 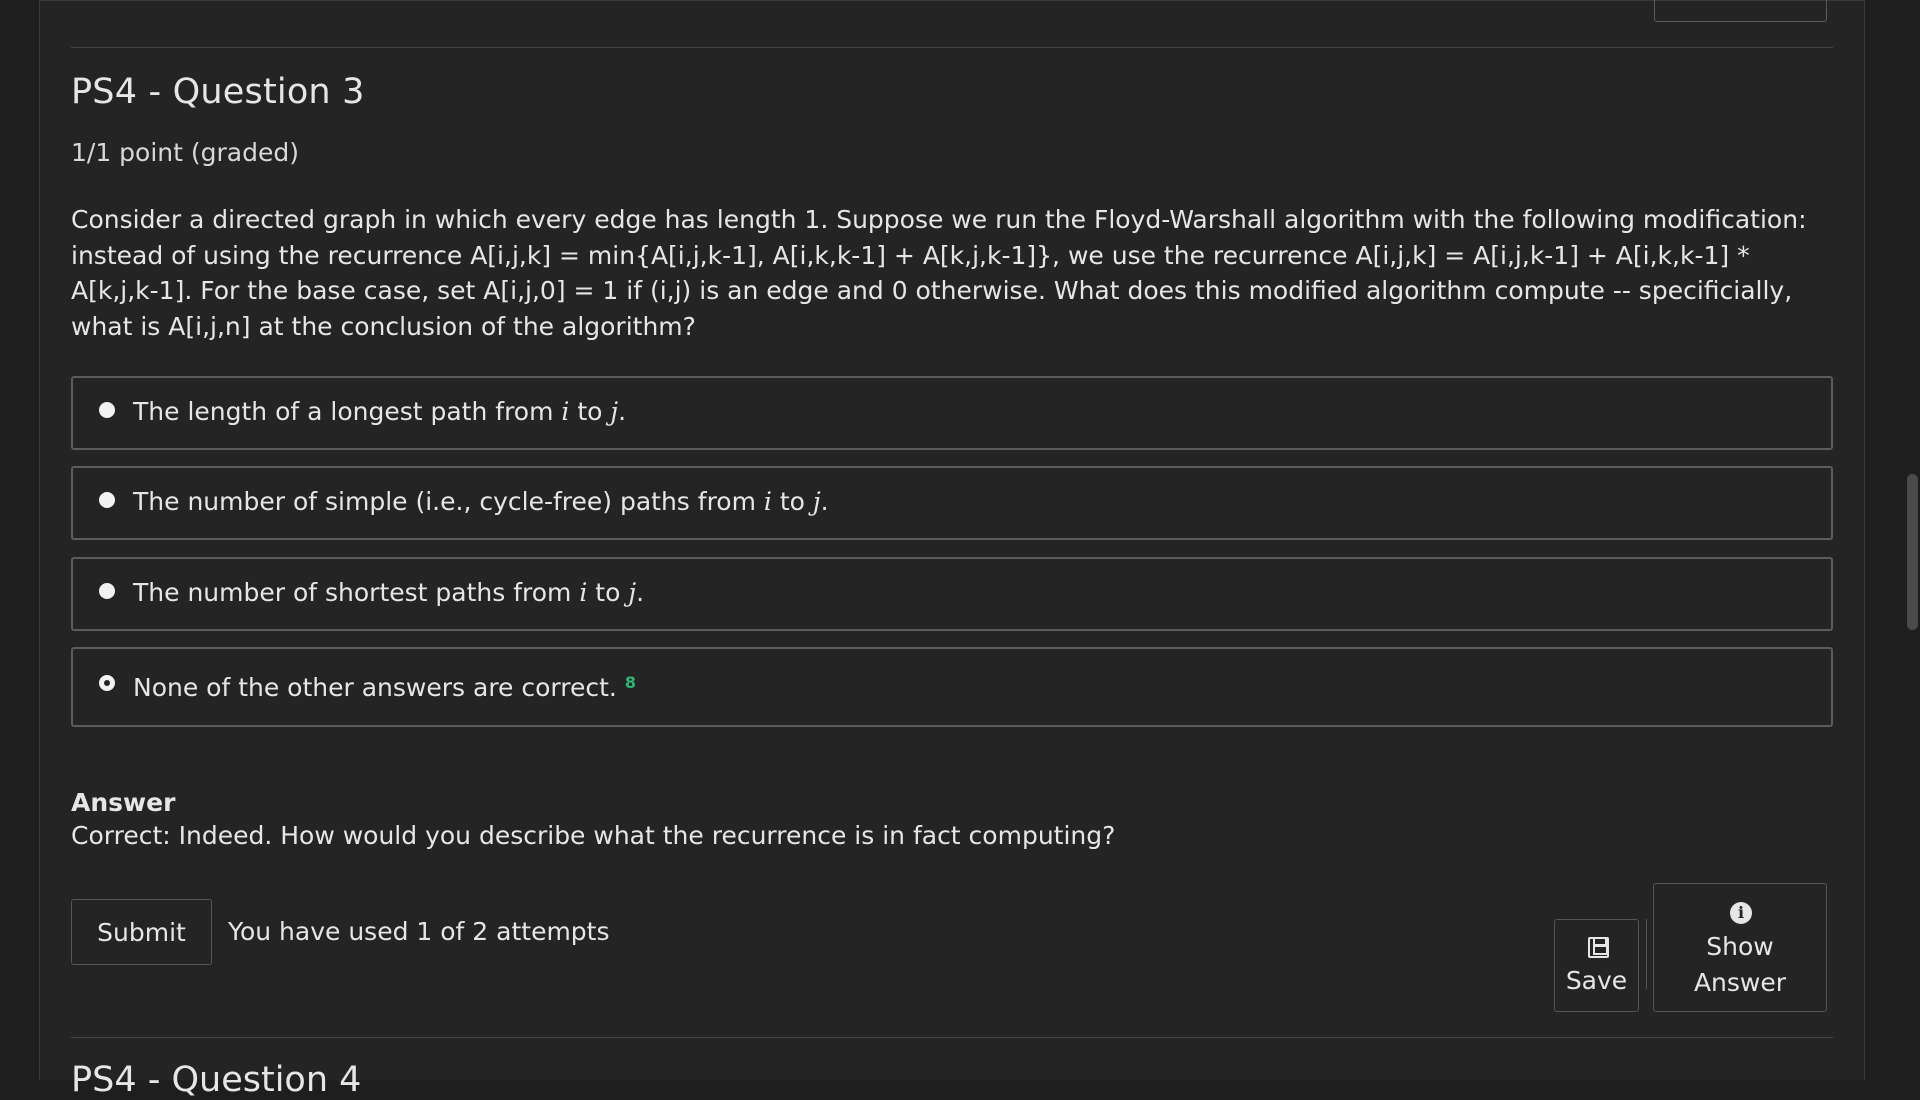 What do you see at coordinates (218, 92) in the screenshot?
I see `question-title: PS4 - Question 3` at bounding box center [218, 92].